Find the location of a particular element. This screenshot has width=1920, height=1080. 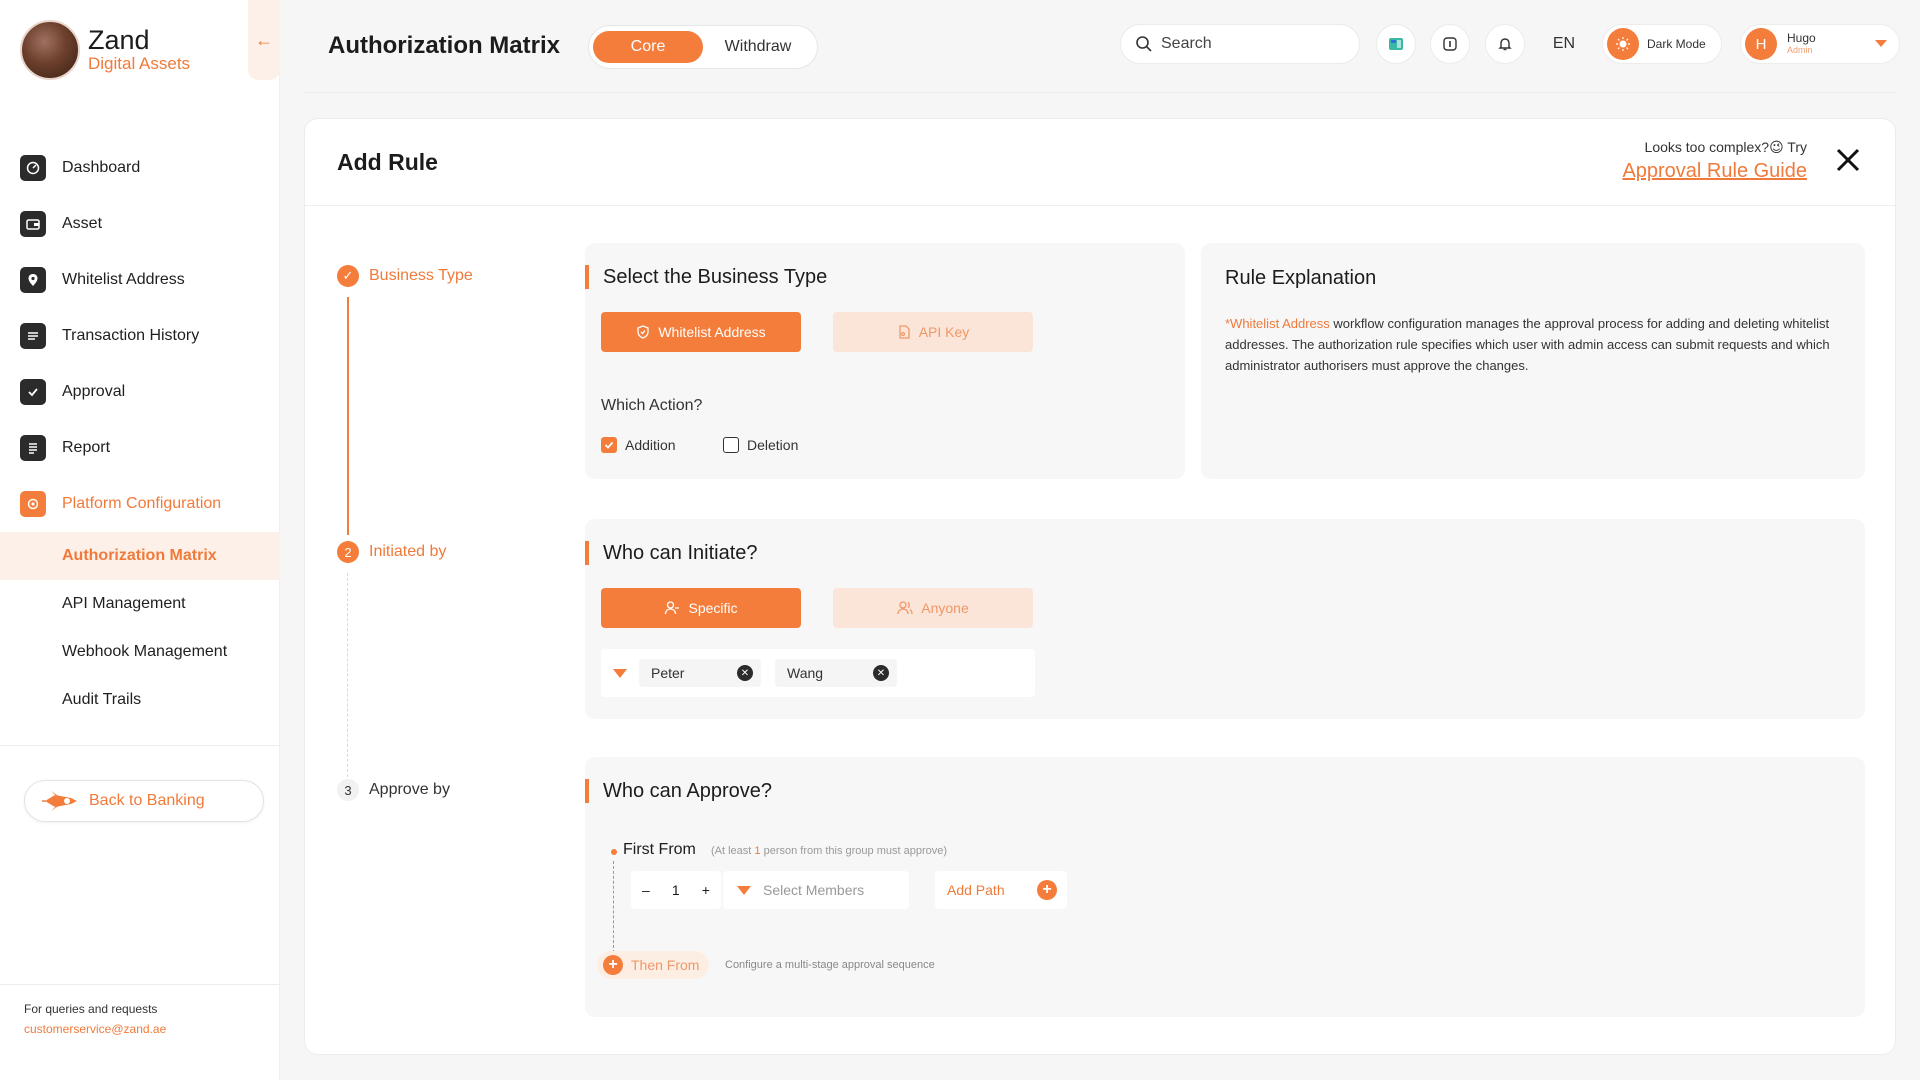

member-chip: Wang ✕ is located at coordinates (836, 673).